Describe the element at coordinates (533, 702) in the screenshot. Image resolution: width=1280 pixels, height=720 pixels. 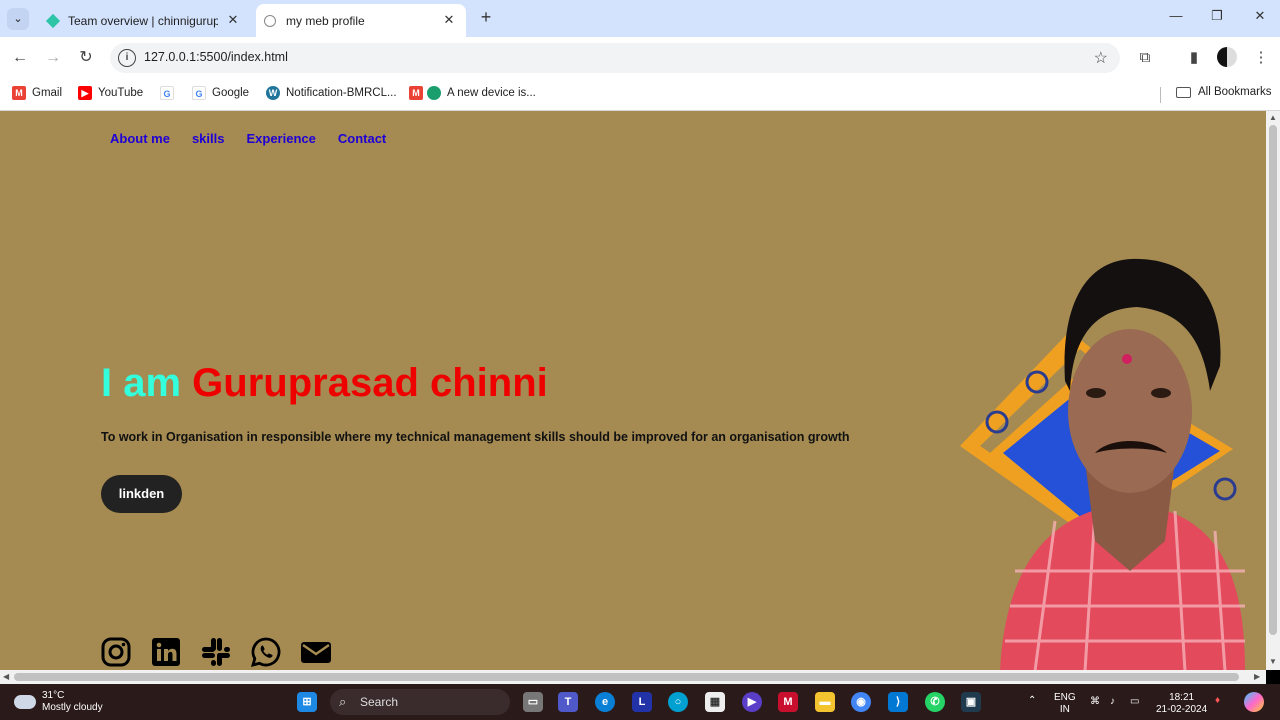
I see `task-view-icon: ▭` at that location.